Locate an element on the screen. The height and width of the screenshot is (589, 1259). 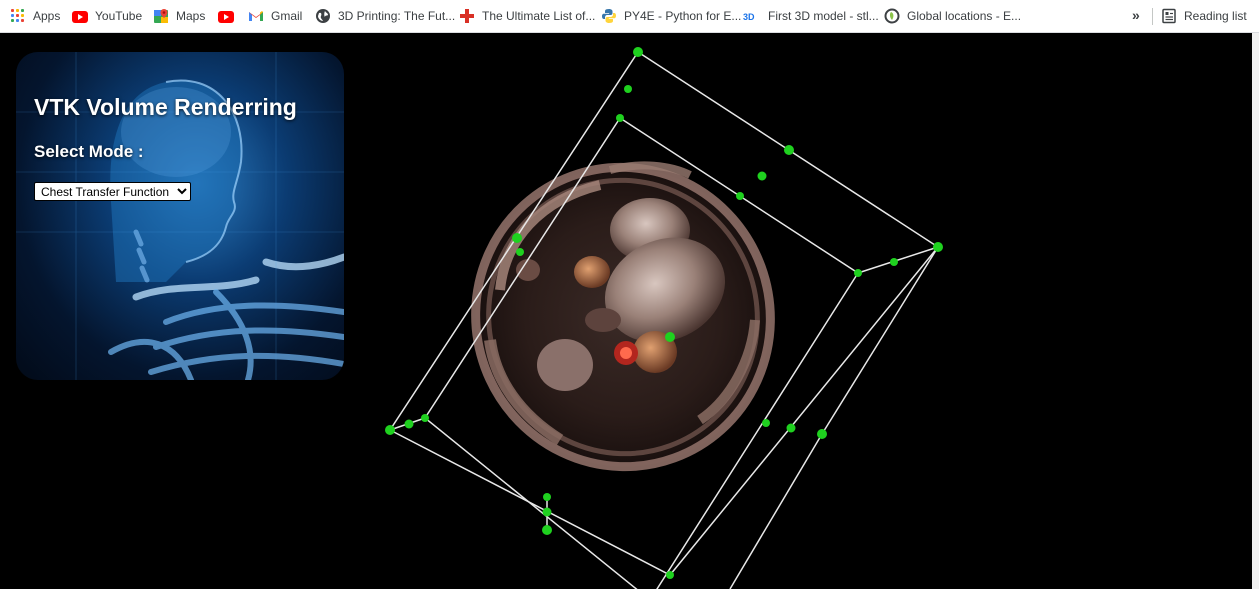
bookmark-gmail: Gmail is located at coordinates (275, 16).